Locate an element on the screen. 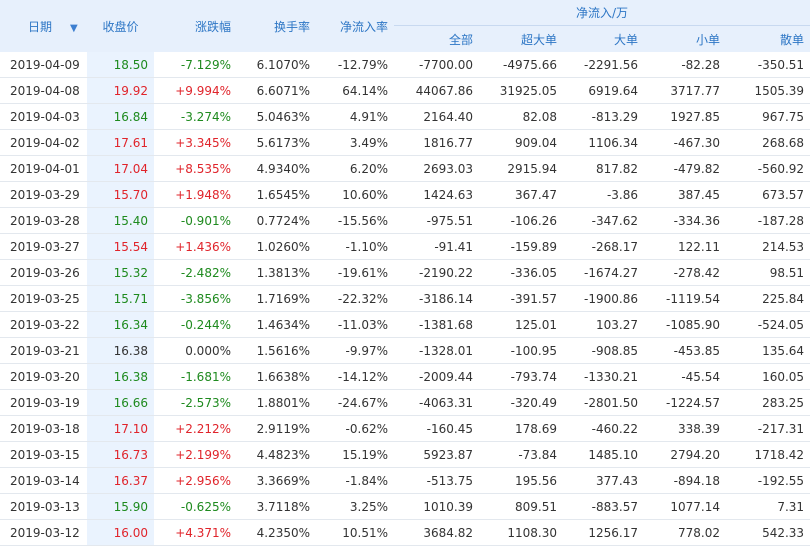  cell-net-large: 817.82 is located at coordinates (603, 168).